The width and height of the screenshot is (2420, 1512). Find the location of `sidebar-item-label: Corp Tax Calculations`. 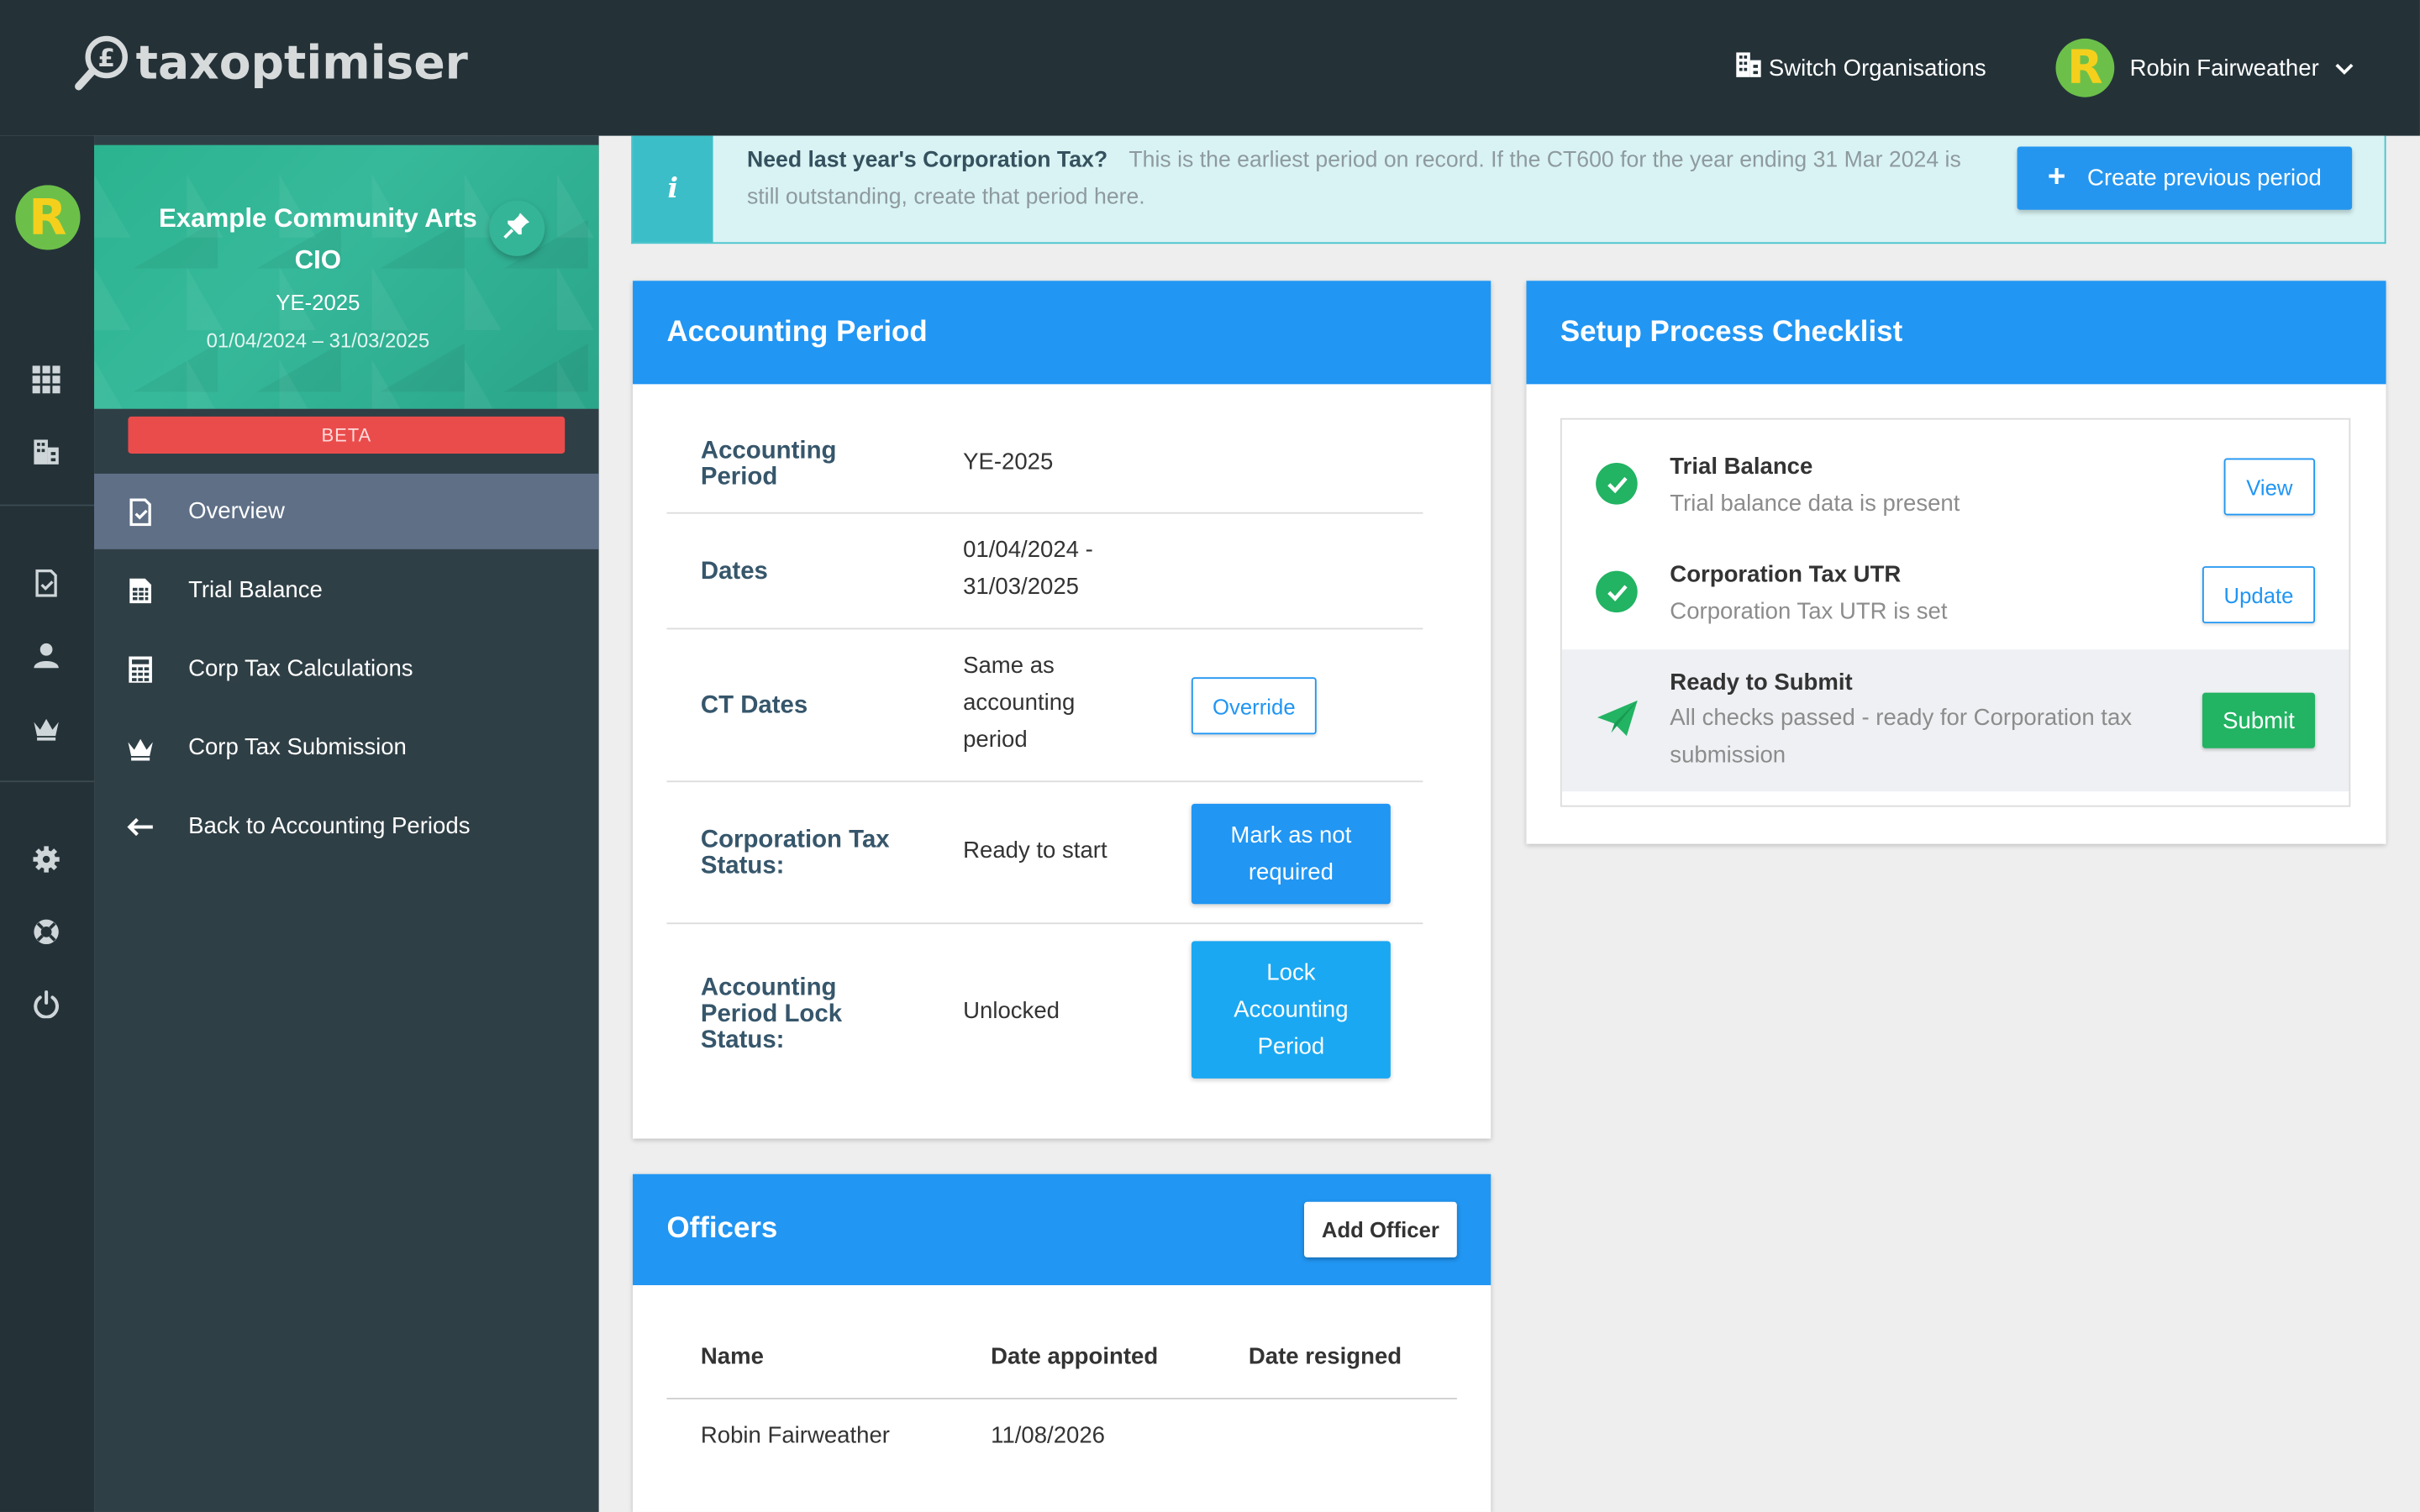

sidebar-item-label: Corp Tax Calculations is located at coordinates (300, 668).